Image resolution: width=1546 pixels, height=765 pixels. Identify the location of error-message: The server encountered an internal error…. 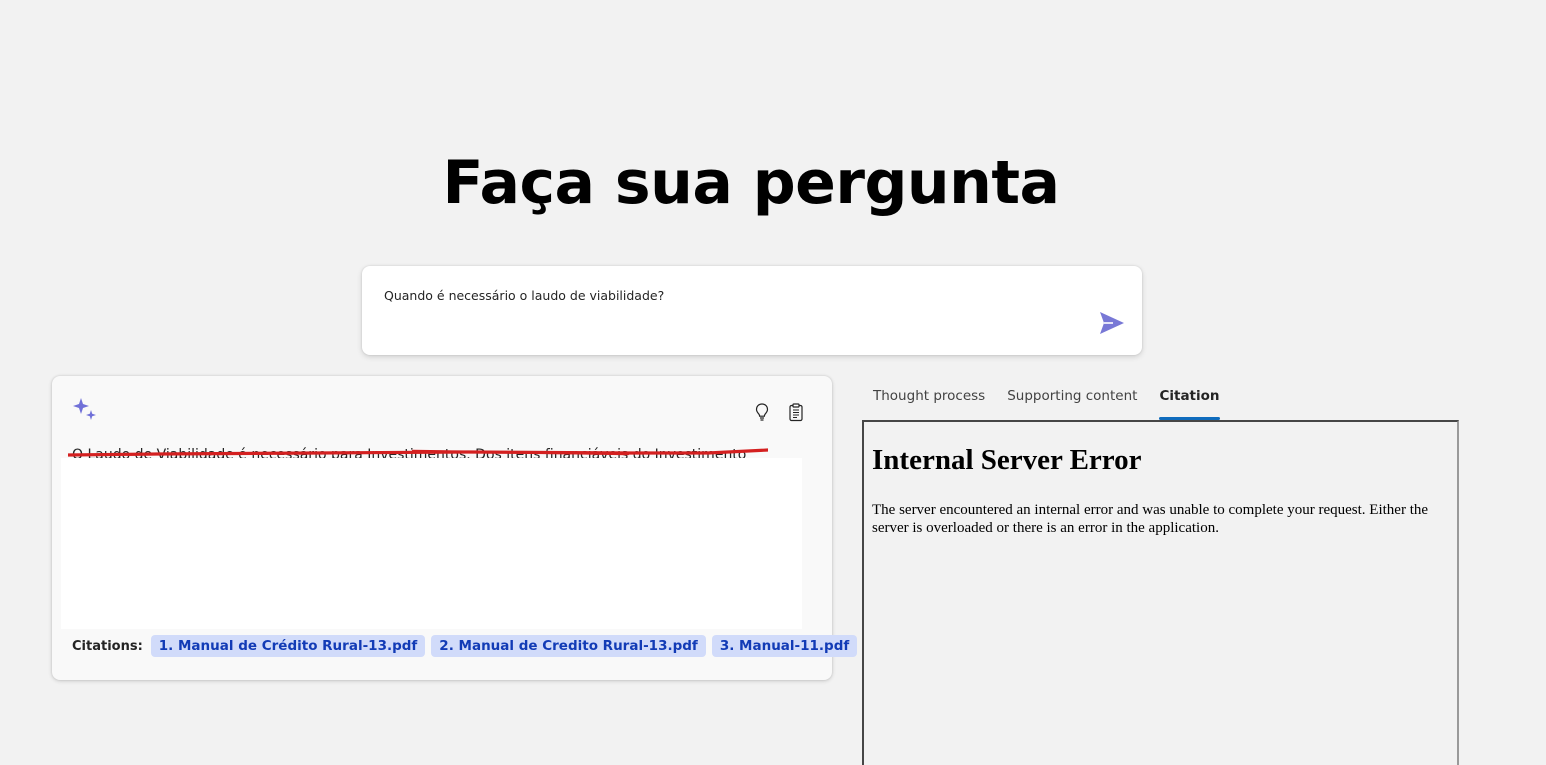
(1150, 519).